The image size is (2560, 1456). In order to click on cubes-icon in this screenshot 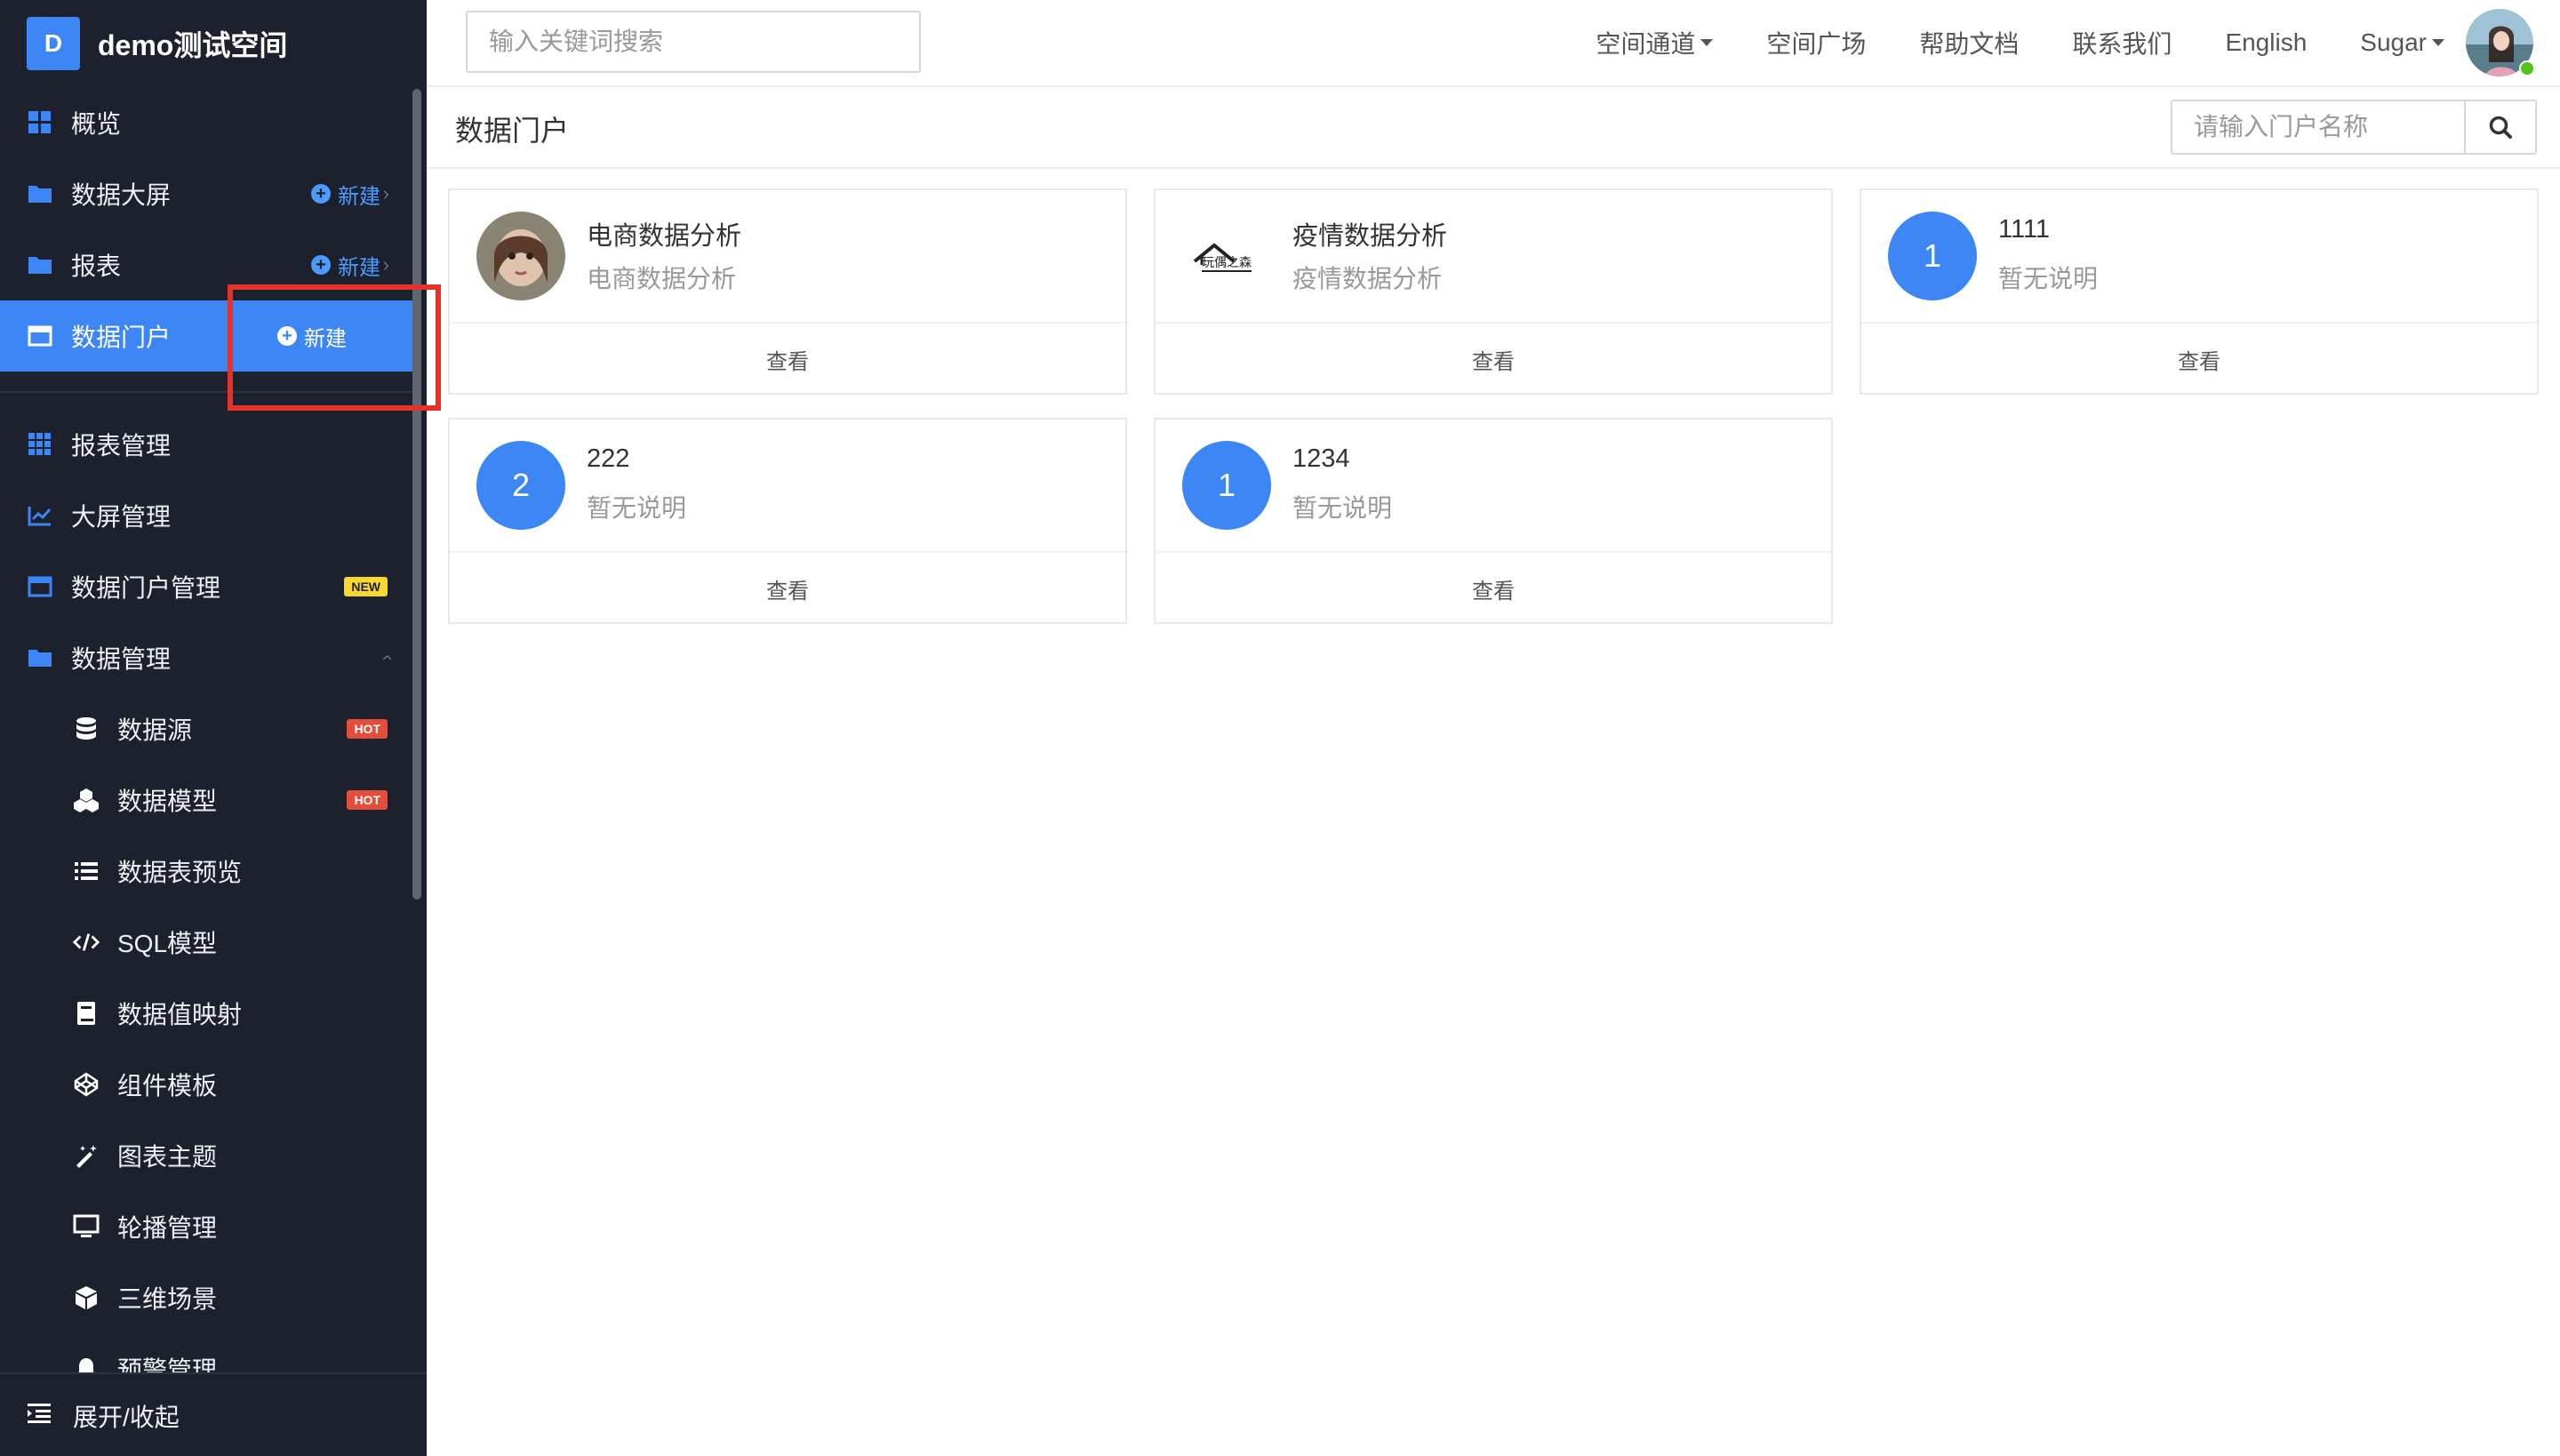, I will do `click(86, 800)`.